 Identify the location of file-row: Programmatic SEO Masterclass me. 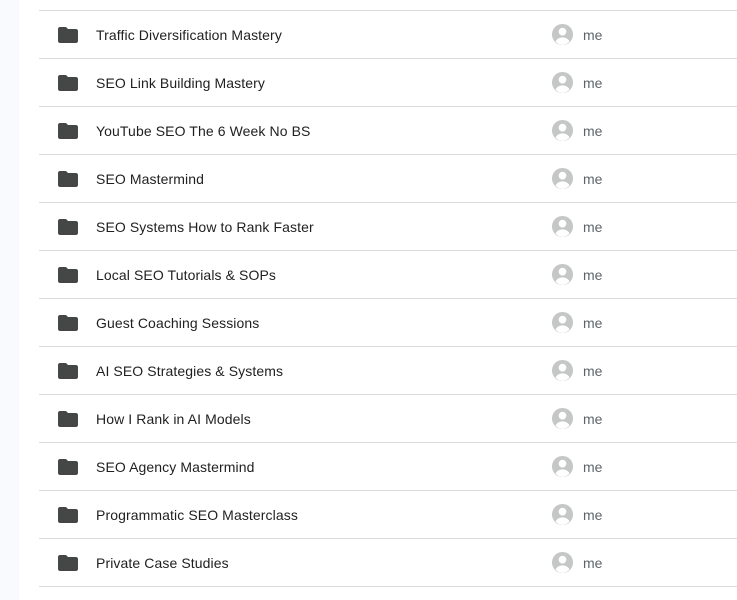
(388, 515).